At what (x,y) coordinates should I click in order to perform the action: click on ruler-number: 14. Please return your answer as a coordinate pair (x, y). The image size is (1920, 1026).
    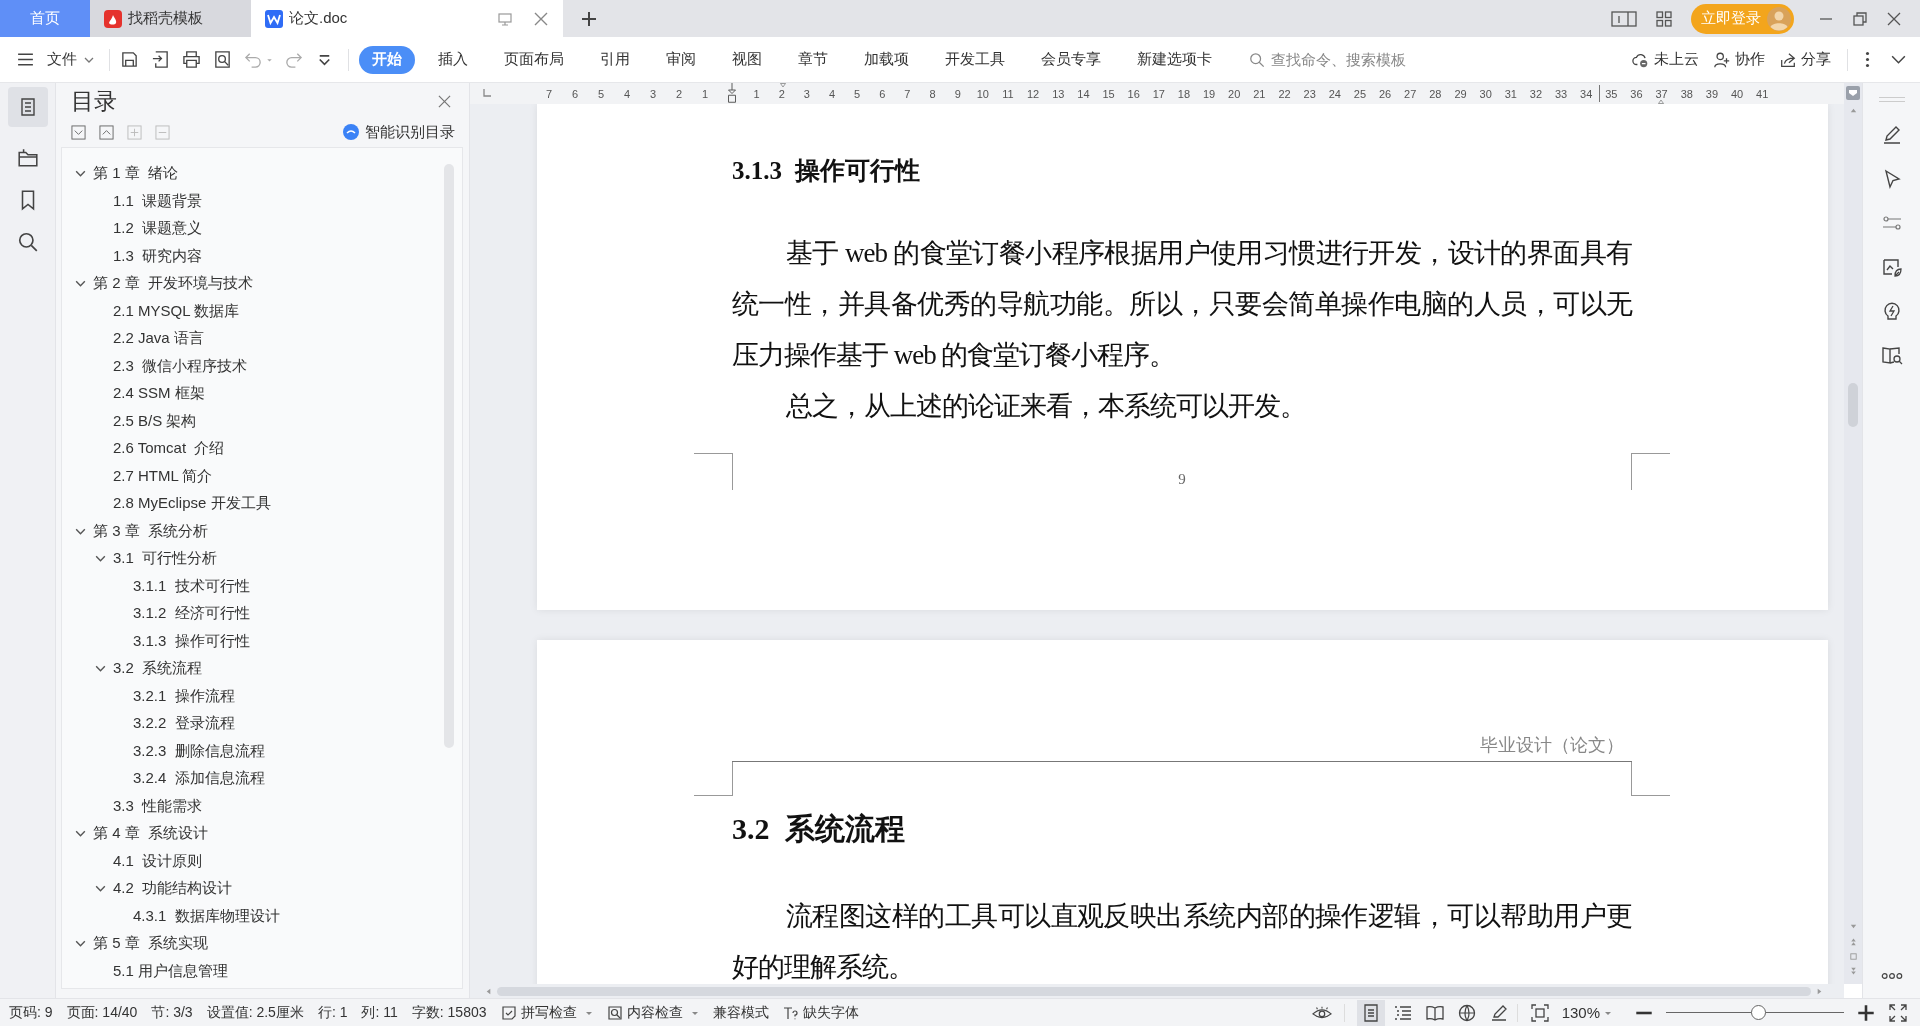
    Looking at the image, I should click on (1083, 94).